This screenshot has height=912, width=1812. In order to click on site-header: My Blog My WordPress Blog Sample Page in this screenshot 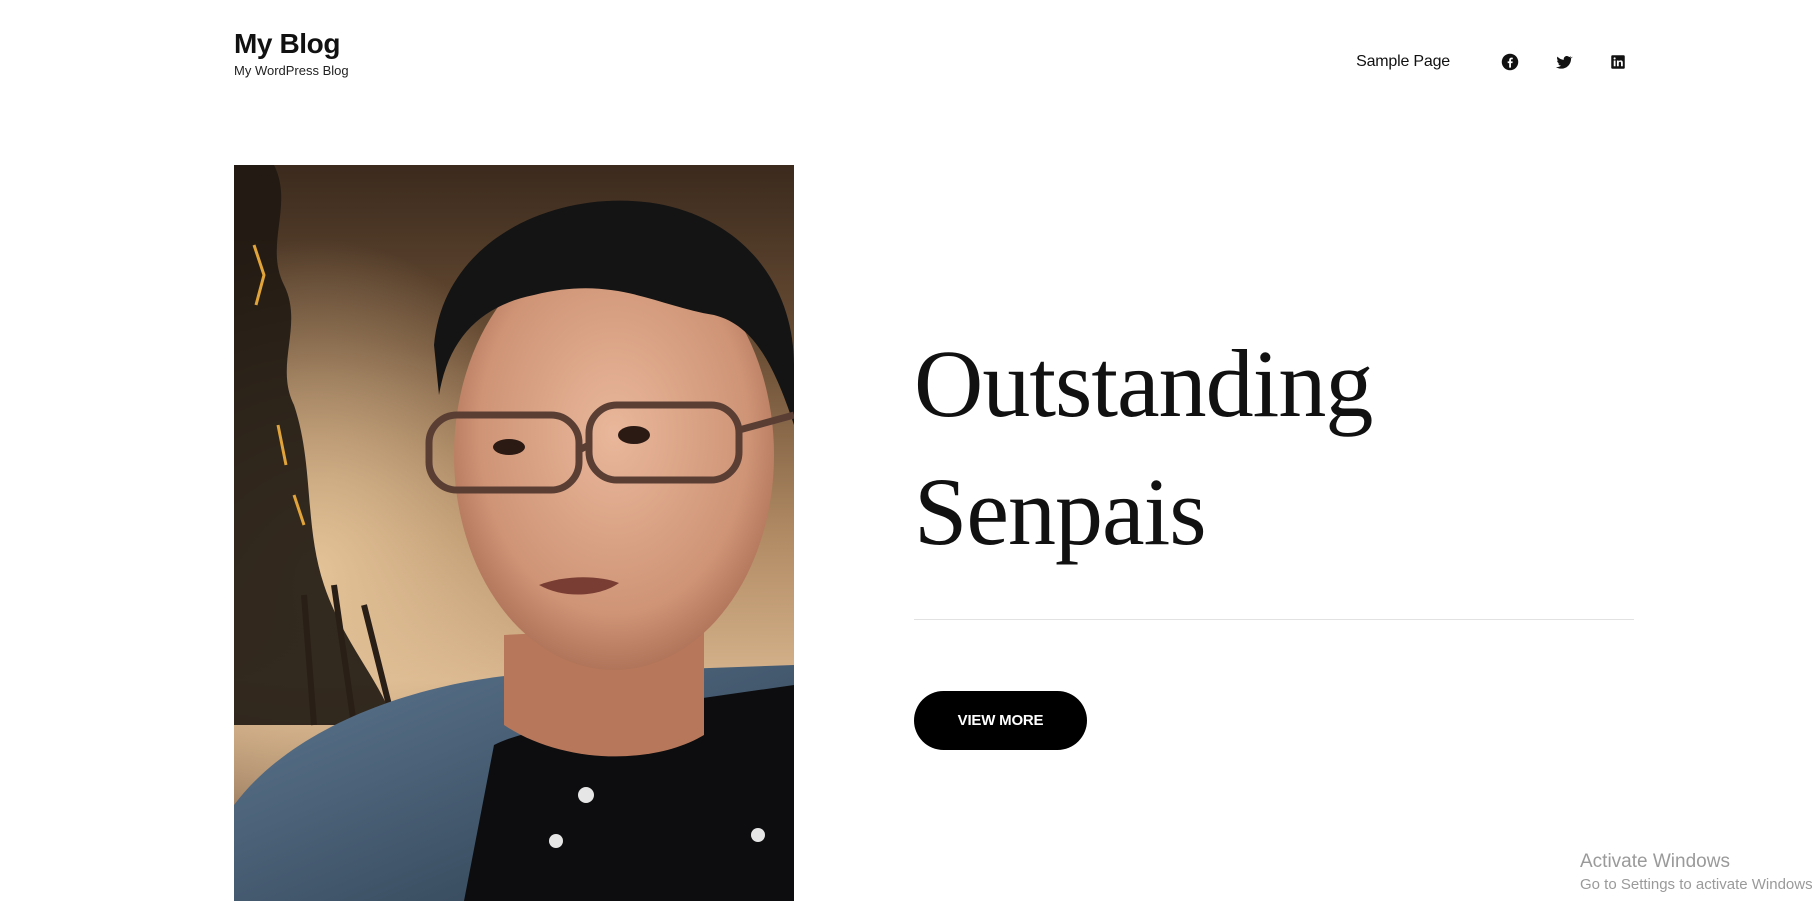, I will do `click(934, 61)`.